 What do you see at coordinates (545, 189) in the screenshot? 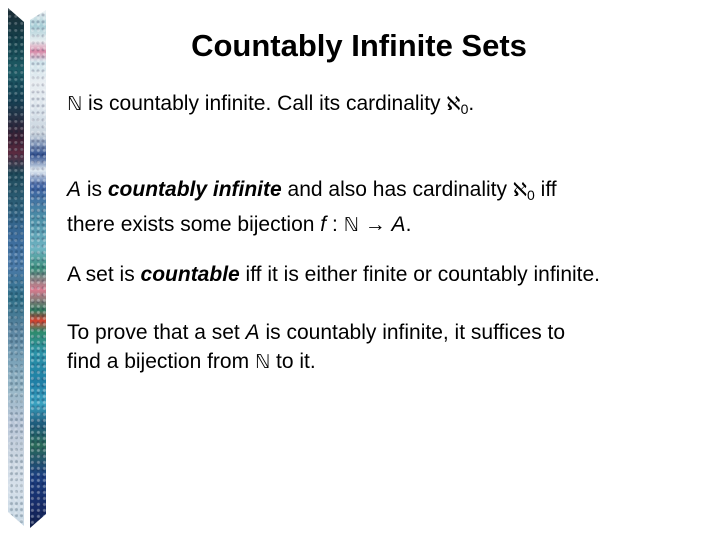
I see `text: iff` at bounding box center [545, 189].